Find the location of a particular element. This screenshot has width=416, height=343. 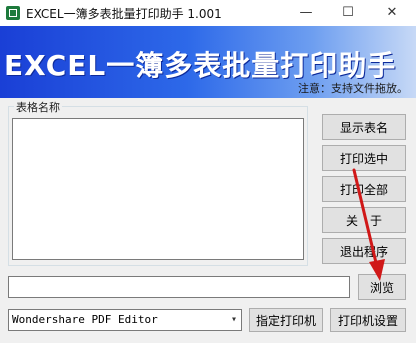

print-all-button: 打印全部 is located at coordinates (364, 189).